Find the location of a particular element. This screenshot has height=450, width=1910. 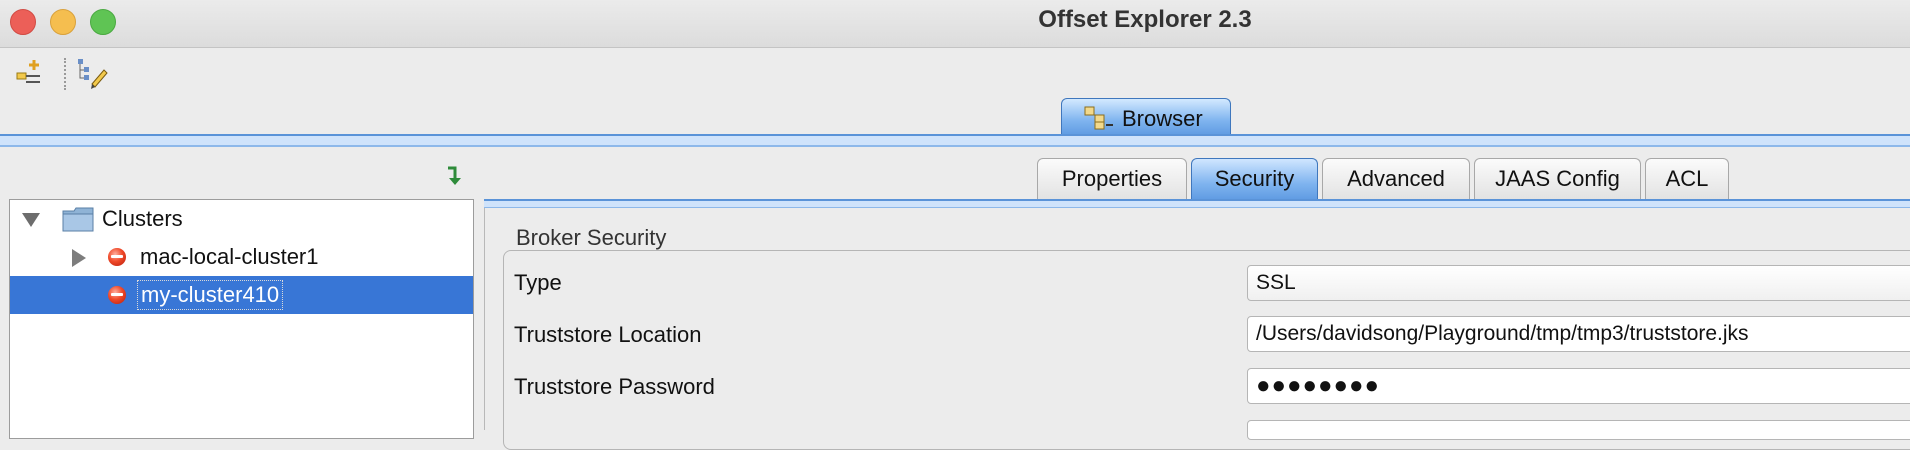

type-label: Type is located at coordinates (538, 282).